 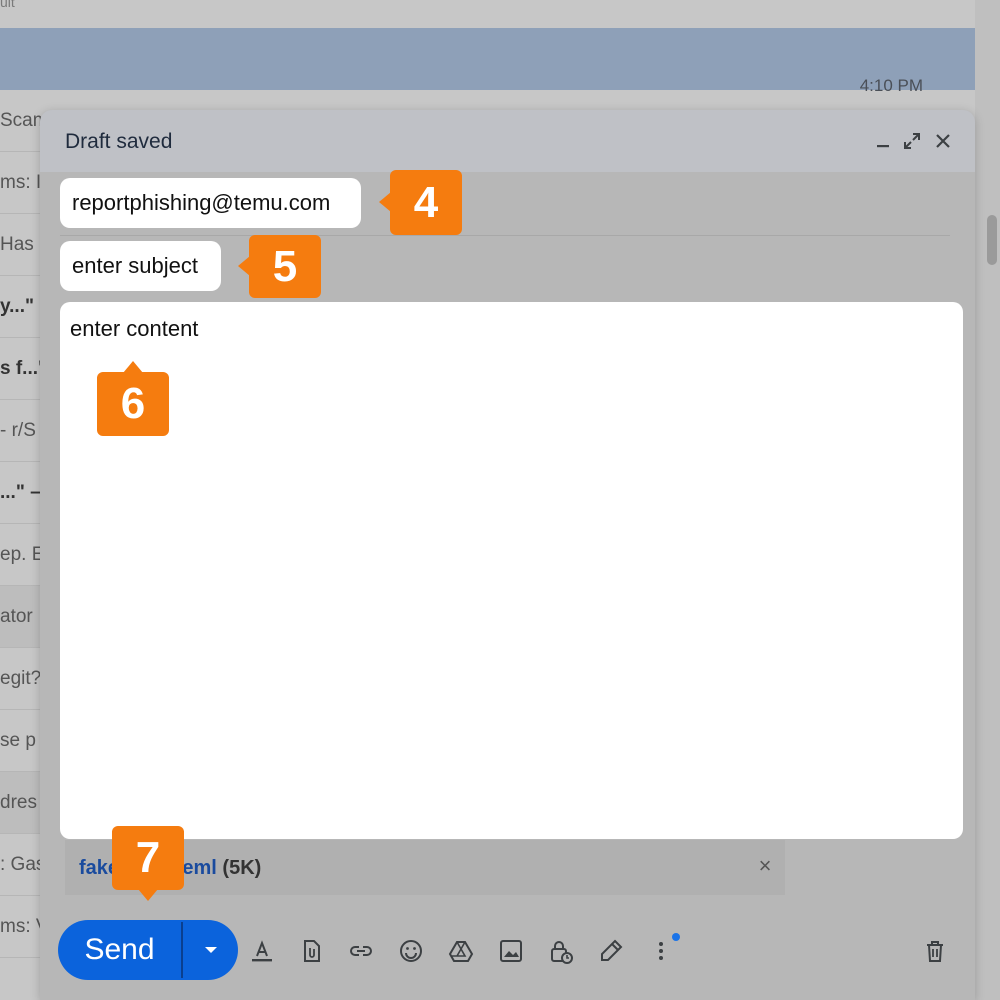 I want to click on inbox-selected-row: 4:10 PM, so click(x=487, y=61).